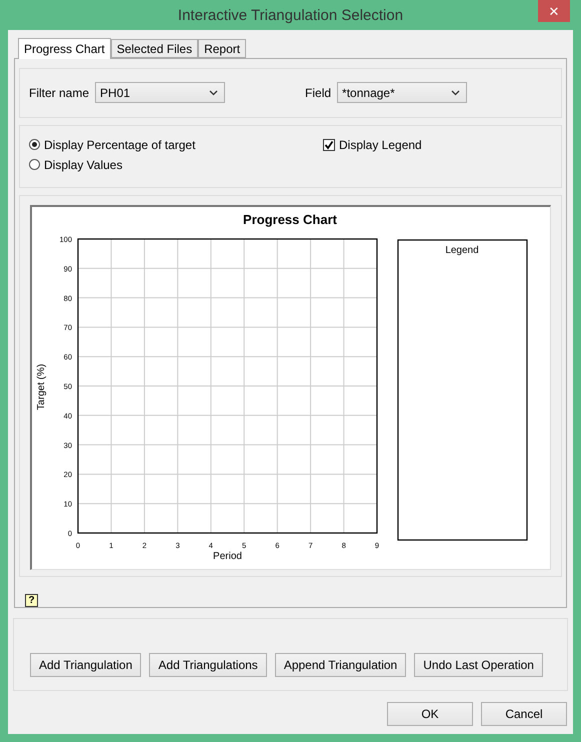 This screenshot has height=742, width=581. Describe the element at coordinates (462, 250) in the screenshot. I see `legend-title: Legend` at that location.